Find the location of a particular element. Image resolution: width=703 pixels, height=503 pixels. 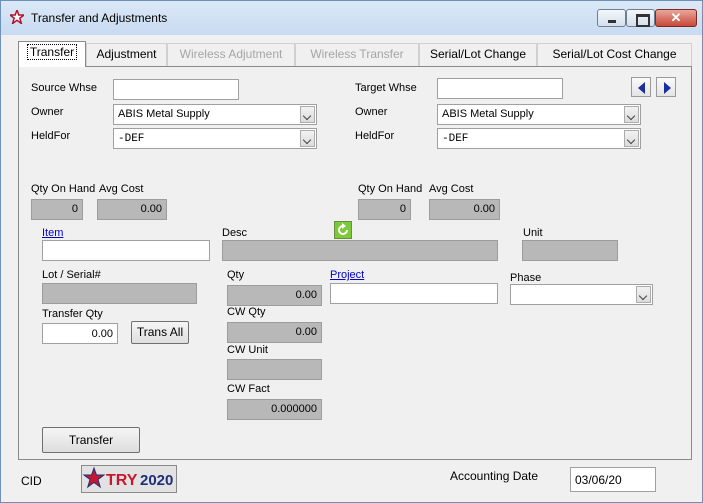

close-button: ✕ is located at coordinates (676, 18).